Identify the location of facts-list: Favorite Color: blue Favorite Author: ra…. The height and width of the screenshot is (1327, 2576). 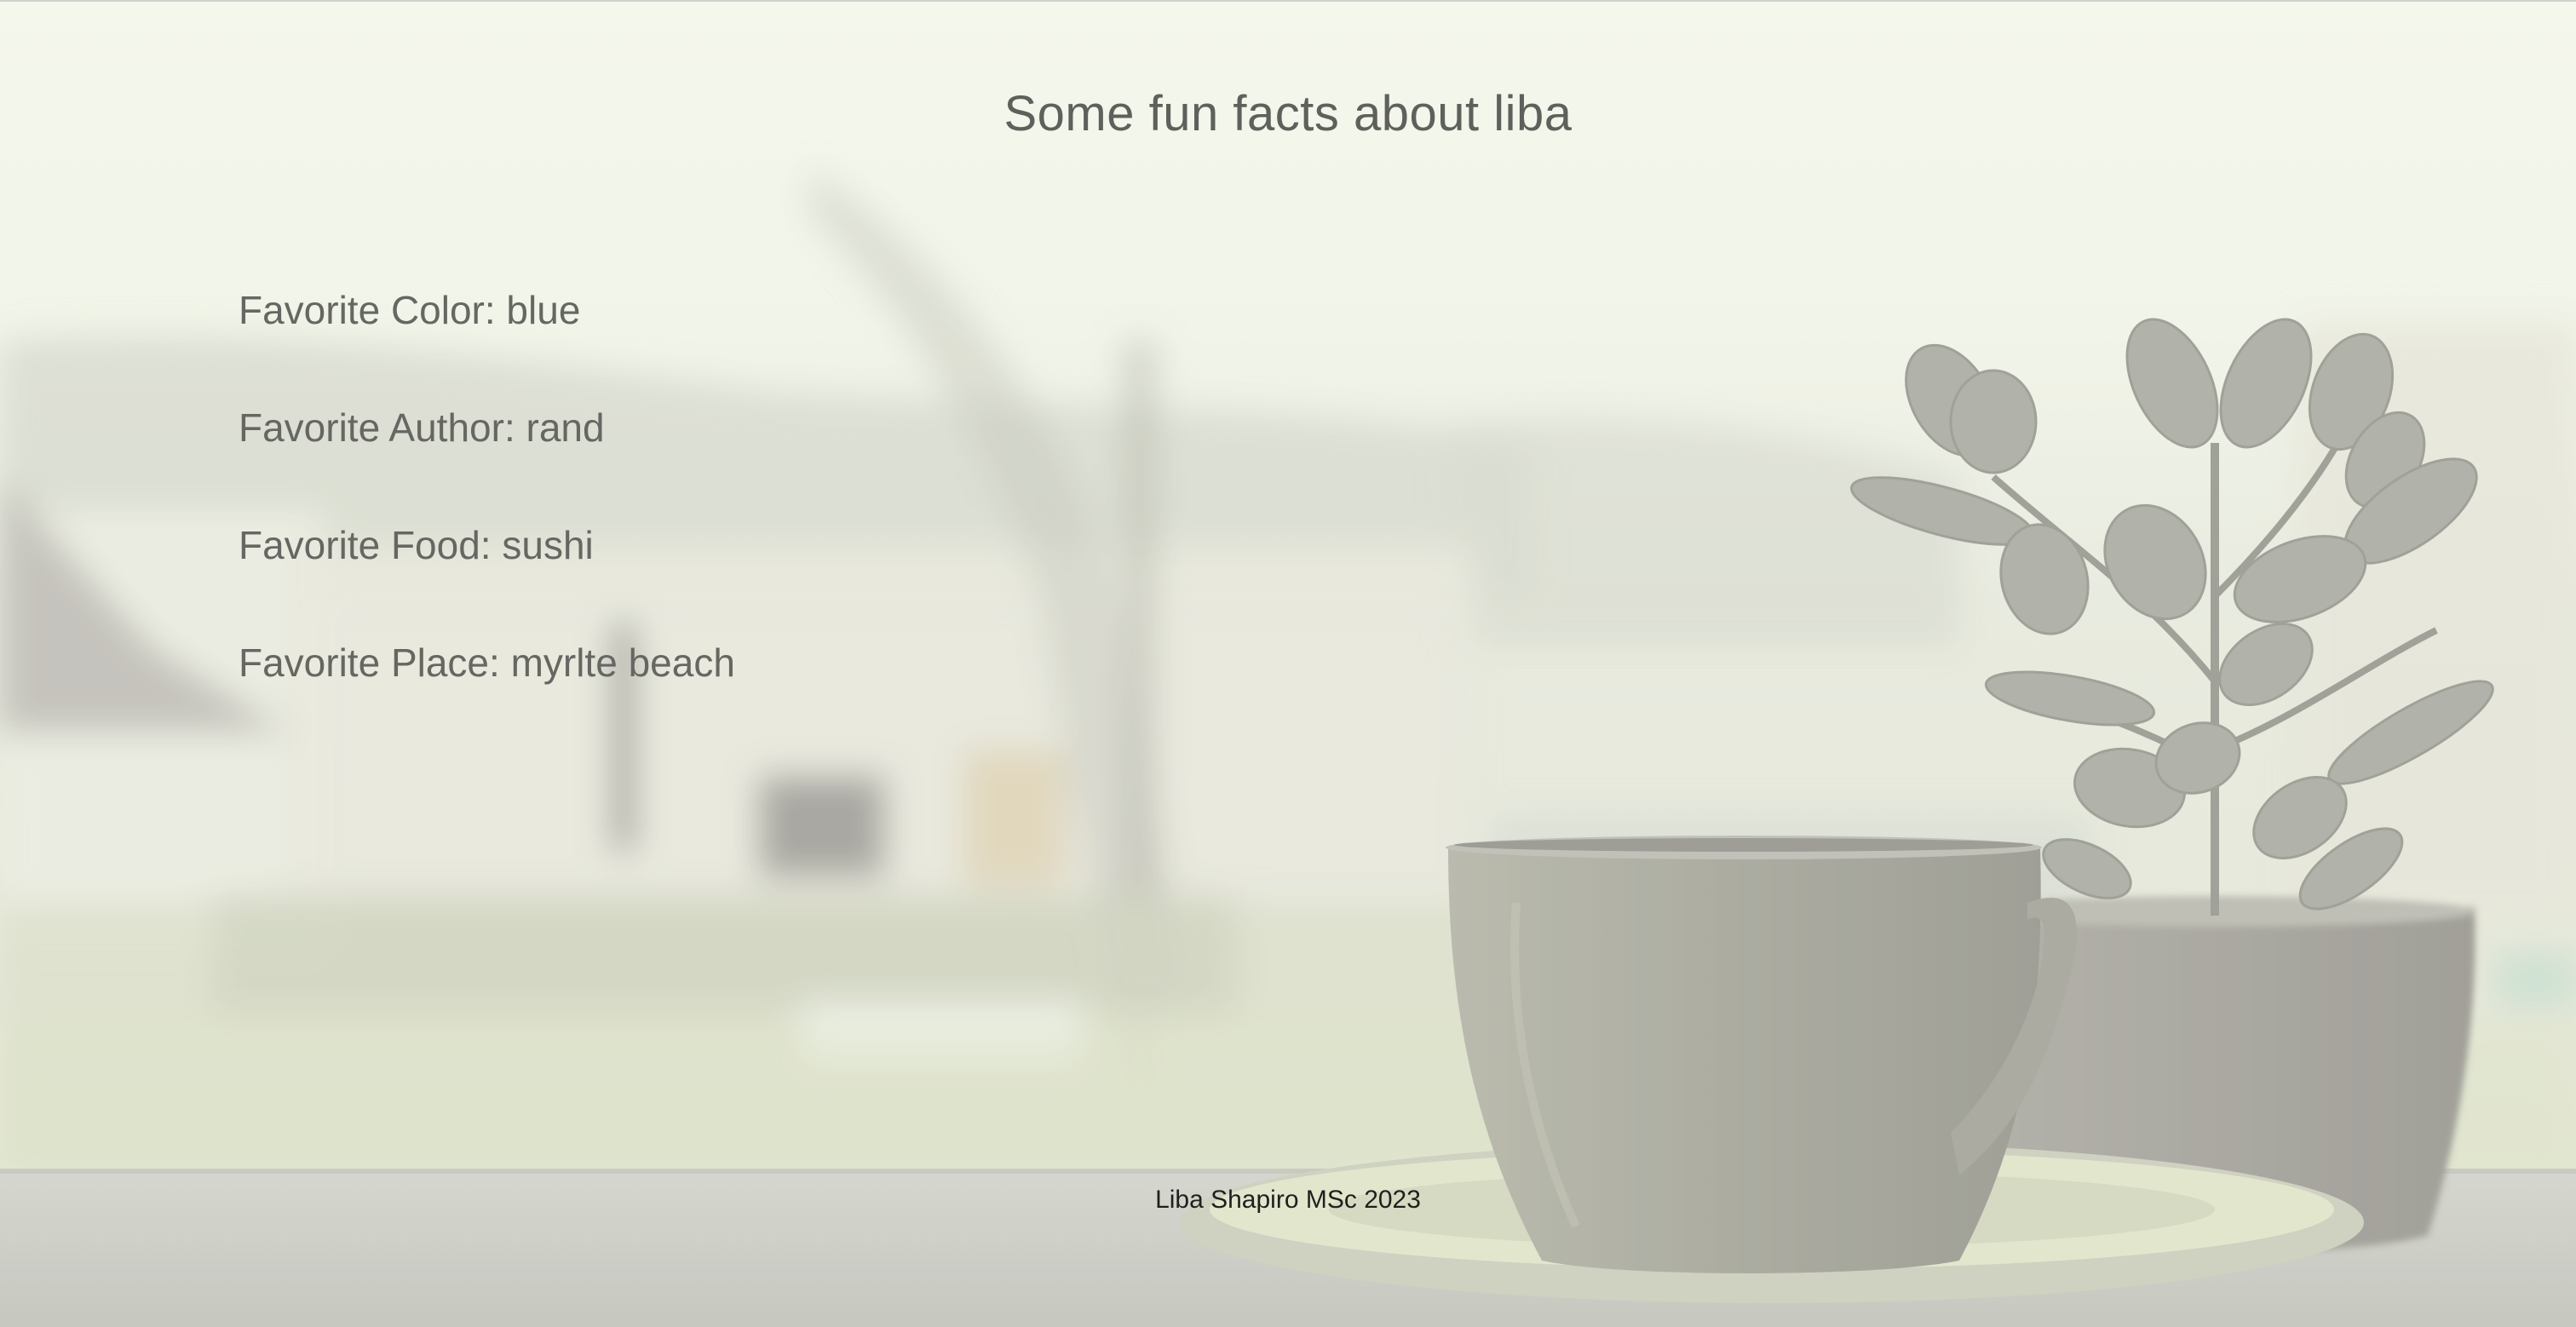
(487, 520).